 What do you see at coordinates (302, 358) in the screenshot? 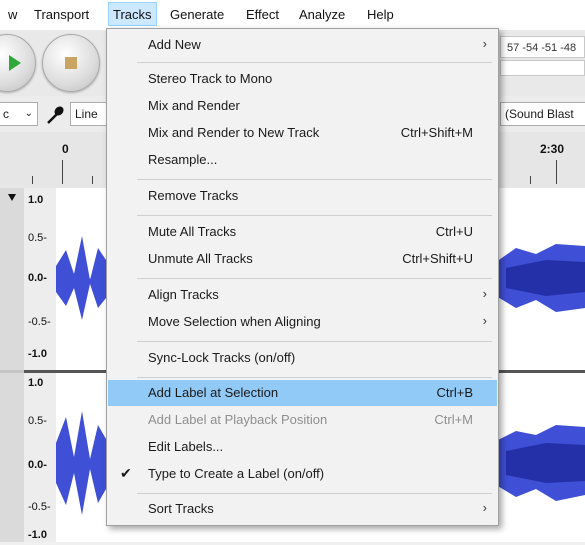
I see `menu-item-sync-lock: Sync-Lock Tracks (on/off)` at bounding box center [302, 358].